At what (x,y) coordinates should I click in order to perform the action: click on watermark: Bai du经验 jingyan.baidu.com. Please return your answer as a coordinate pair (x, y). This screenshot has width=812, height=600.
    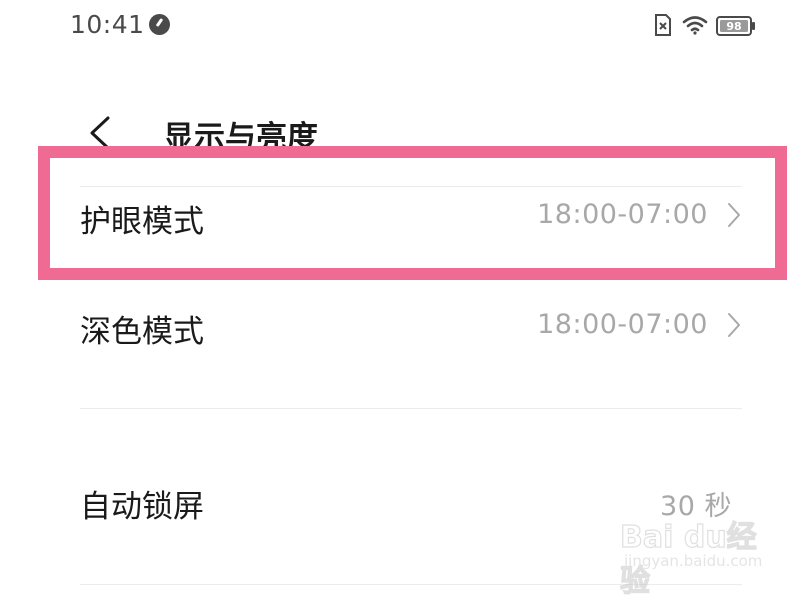
    Looking at the image, I should click on (694, 555).